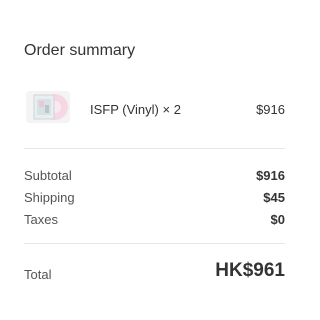 The height and width of the screenshot is (320, 320). I want to click on subtotal-value: $916, so click(270, 175).